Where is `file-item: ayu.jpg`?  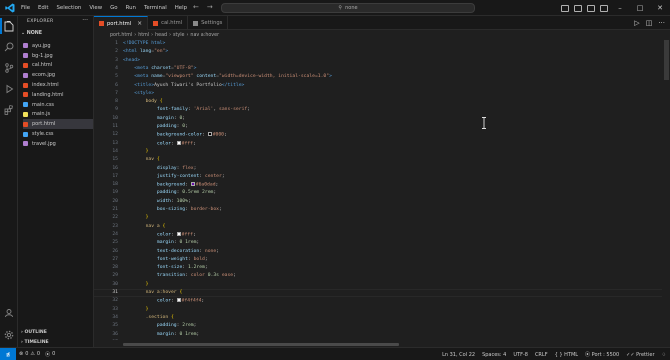 file-item: ayu.jpg is located at coordinates (58, 46).